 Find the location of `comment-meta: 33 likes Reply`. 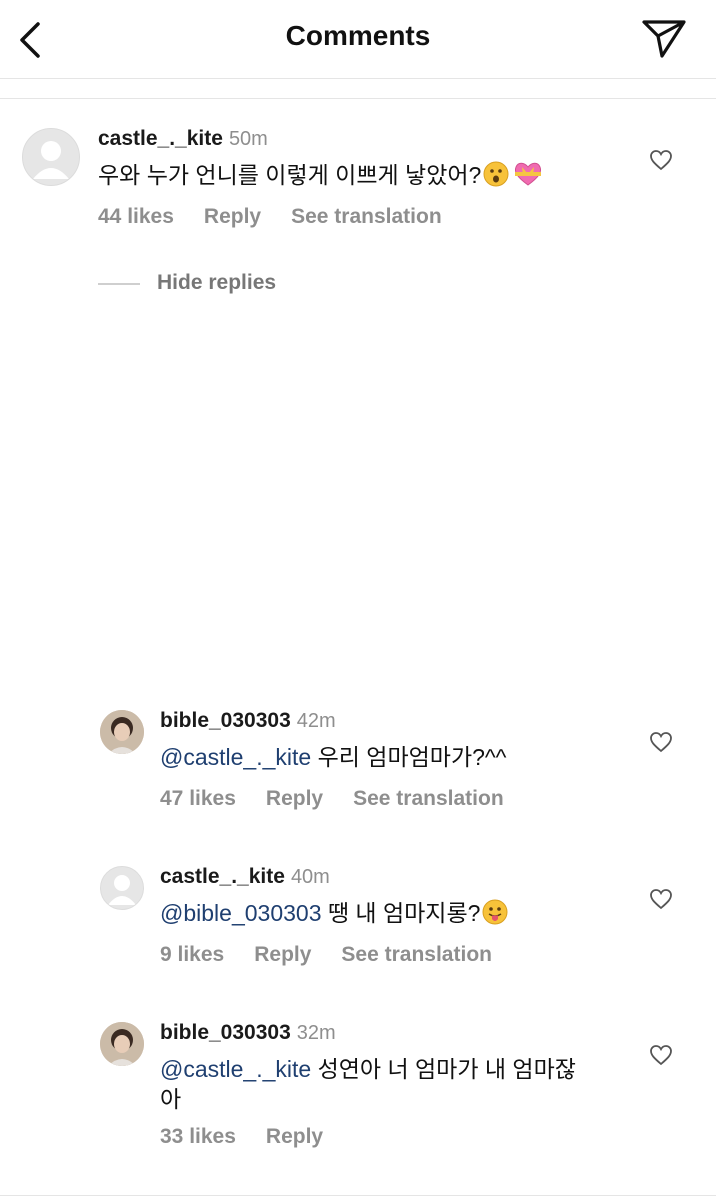

comment-meta: 33 likes Reply is located at coordinates (256, 1137).